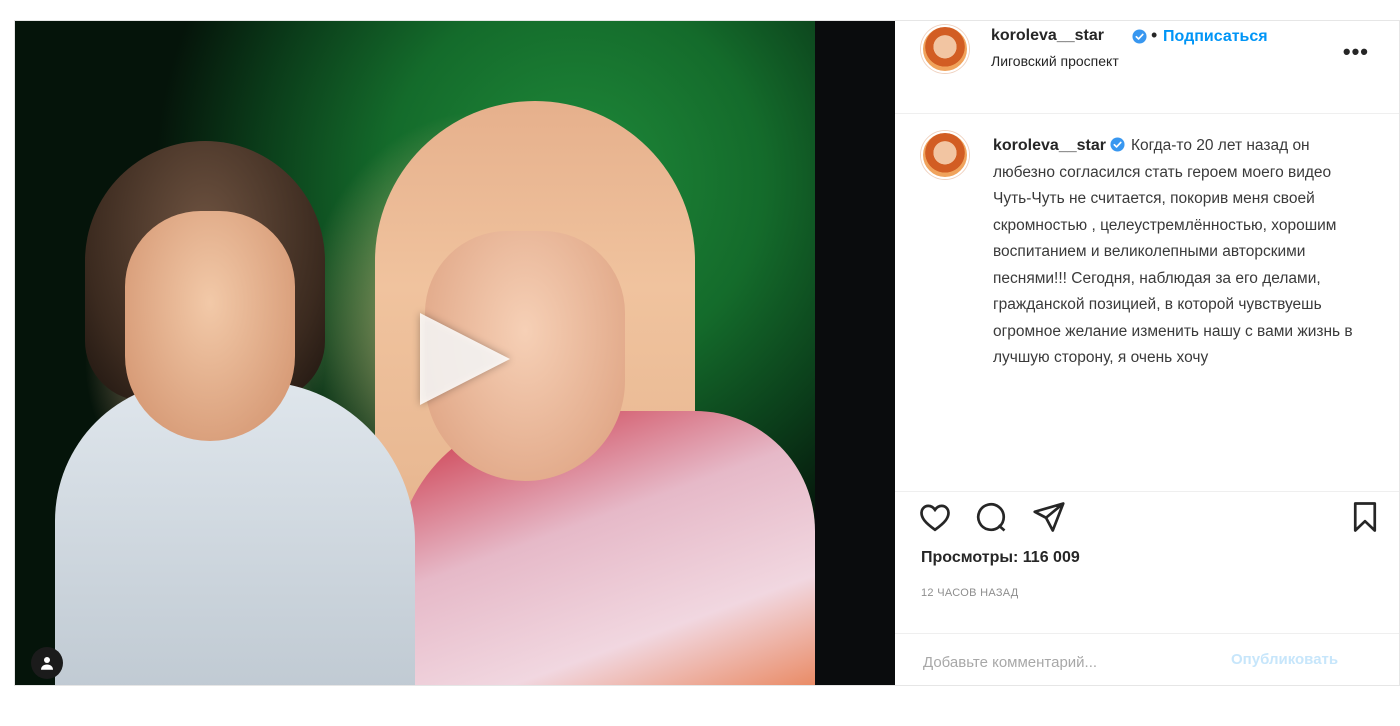 The image size is (1400, 726). I want to click on share-button, so click(1049, 517).